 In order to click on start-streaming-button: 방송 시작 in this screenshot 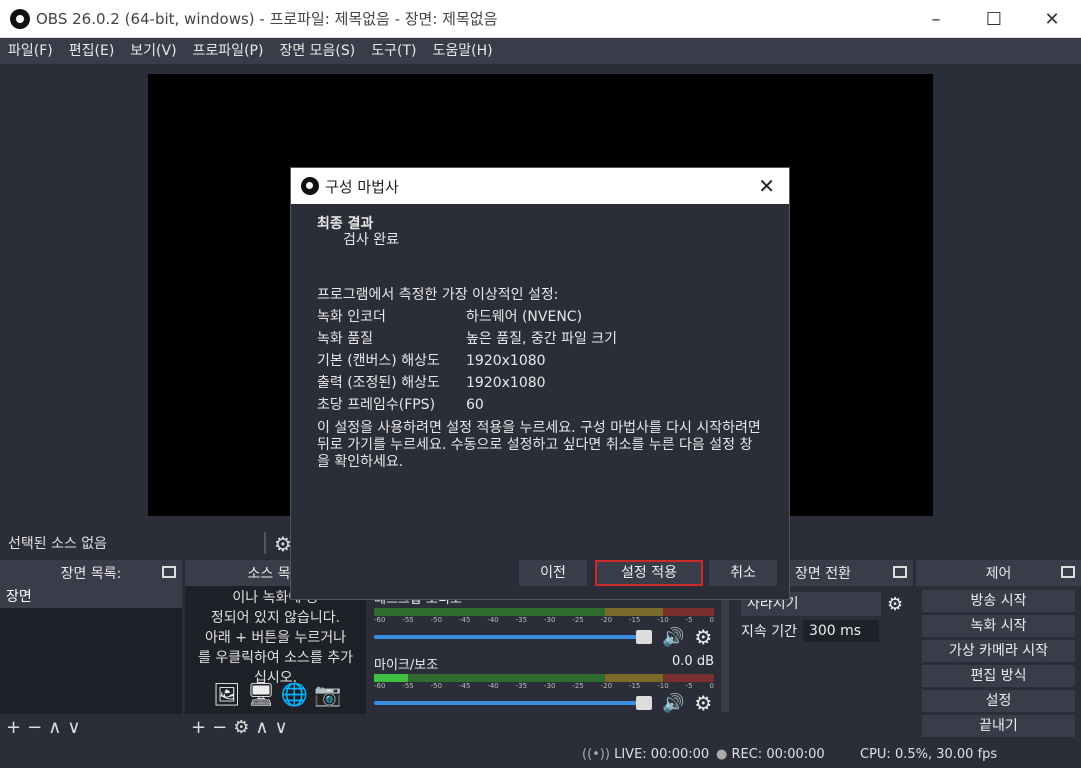, I will do `click(998, 601)`.